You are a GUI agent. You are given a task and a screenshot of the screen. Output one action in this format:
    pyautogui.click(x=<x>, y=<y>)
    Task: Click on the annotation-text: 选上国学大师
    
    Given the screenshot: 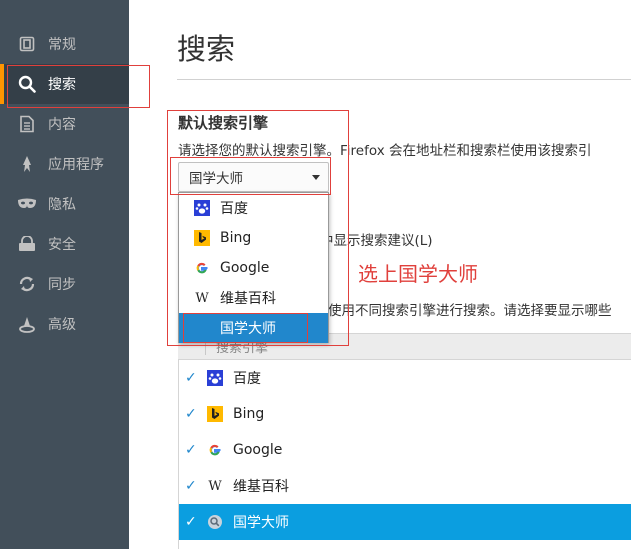 What is the action you would take?
    pyautogui.click(x=418, y=274)
    